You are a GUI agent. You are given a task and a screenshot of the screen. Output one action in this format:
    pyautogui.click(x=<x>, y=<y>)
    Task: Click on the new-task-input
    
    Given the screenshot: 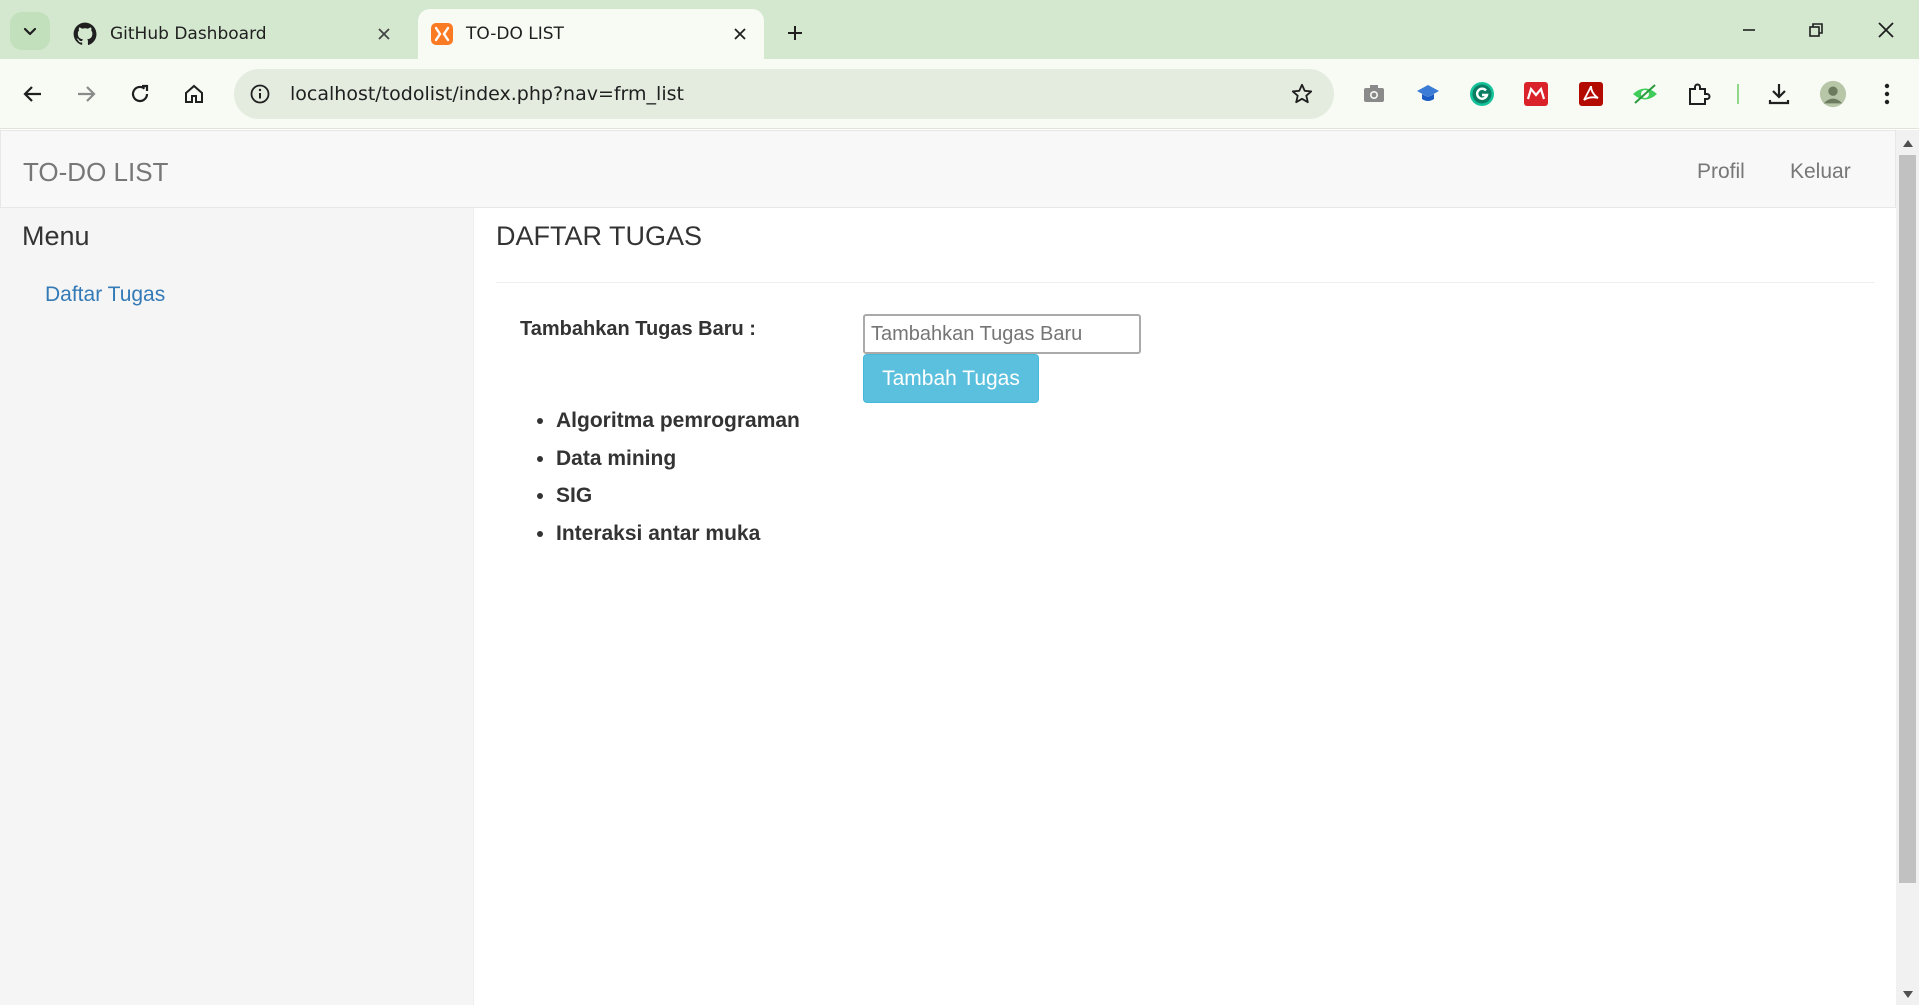 What is the action you would take?
    pyautogui.click(x=1002, y=334)
    